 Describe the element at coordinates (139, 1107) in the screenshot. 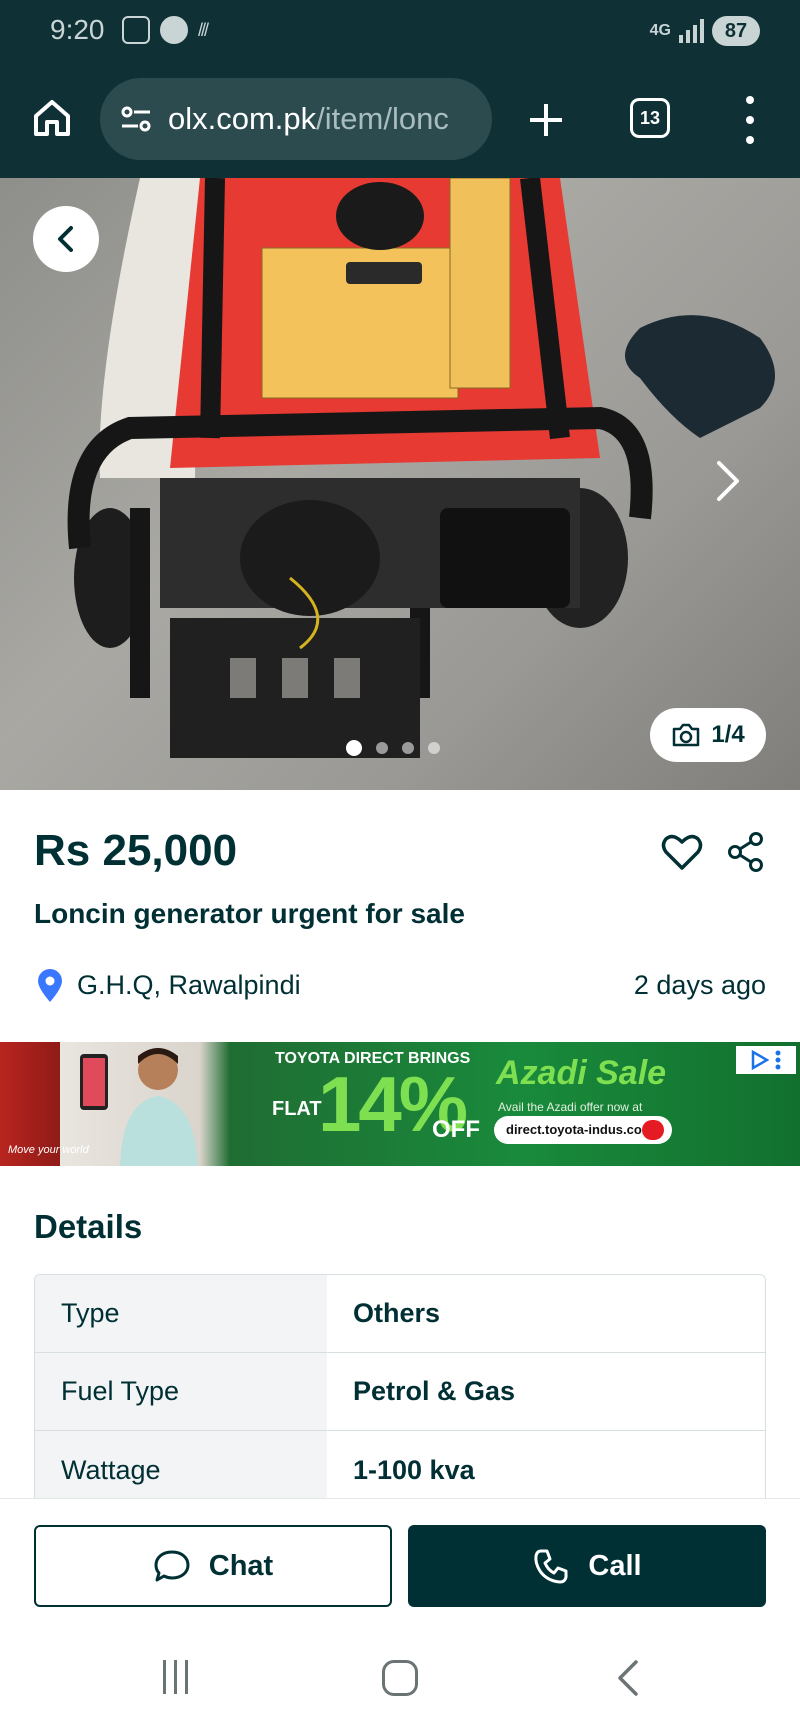

I see `ad-person-image` at that location.